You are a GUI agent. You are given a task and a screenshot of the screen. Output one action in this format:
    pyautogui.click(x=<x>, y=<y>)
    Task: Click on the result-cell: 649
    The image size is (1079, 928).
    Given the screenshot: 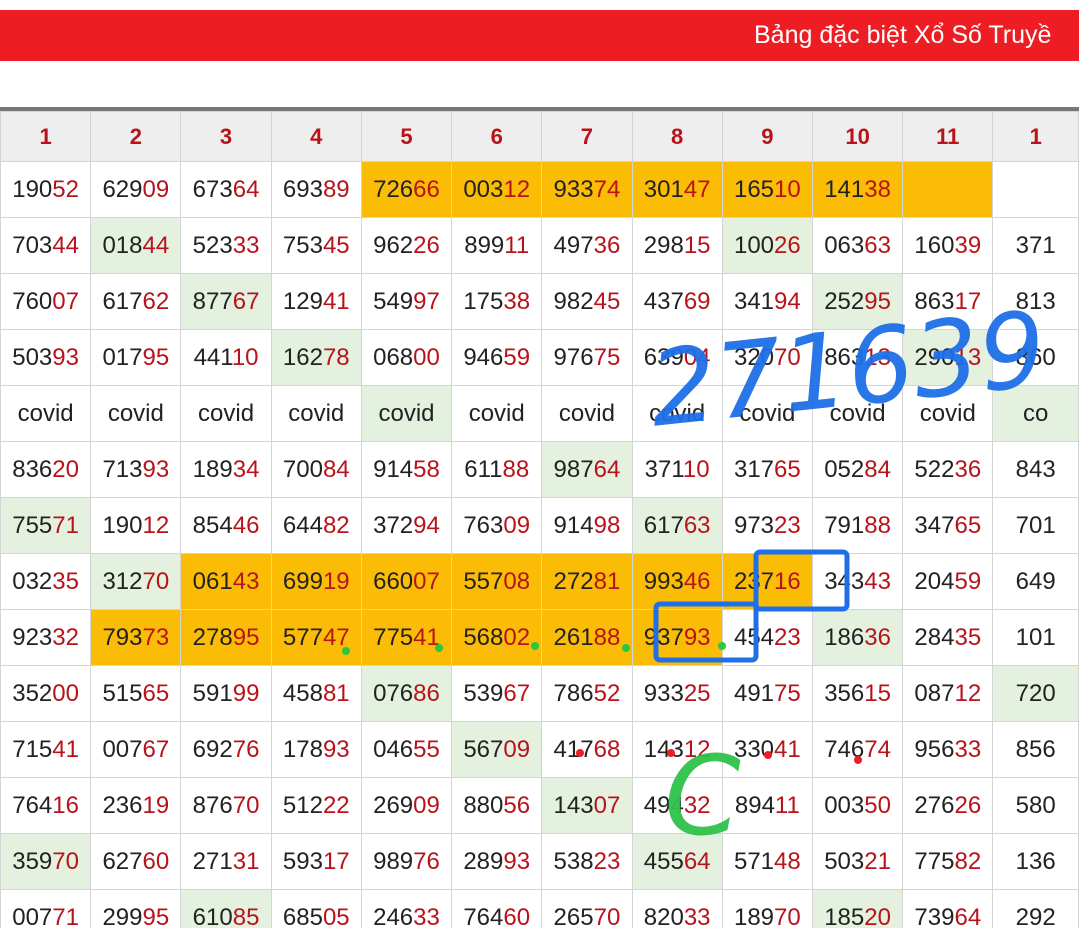 What is the action you would take?
    pyautogui.click(x=1035, y=581)
    